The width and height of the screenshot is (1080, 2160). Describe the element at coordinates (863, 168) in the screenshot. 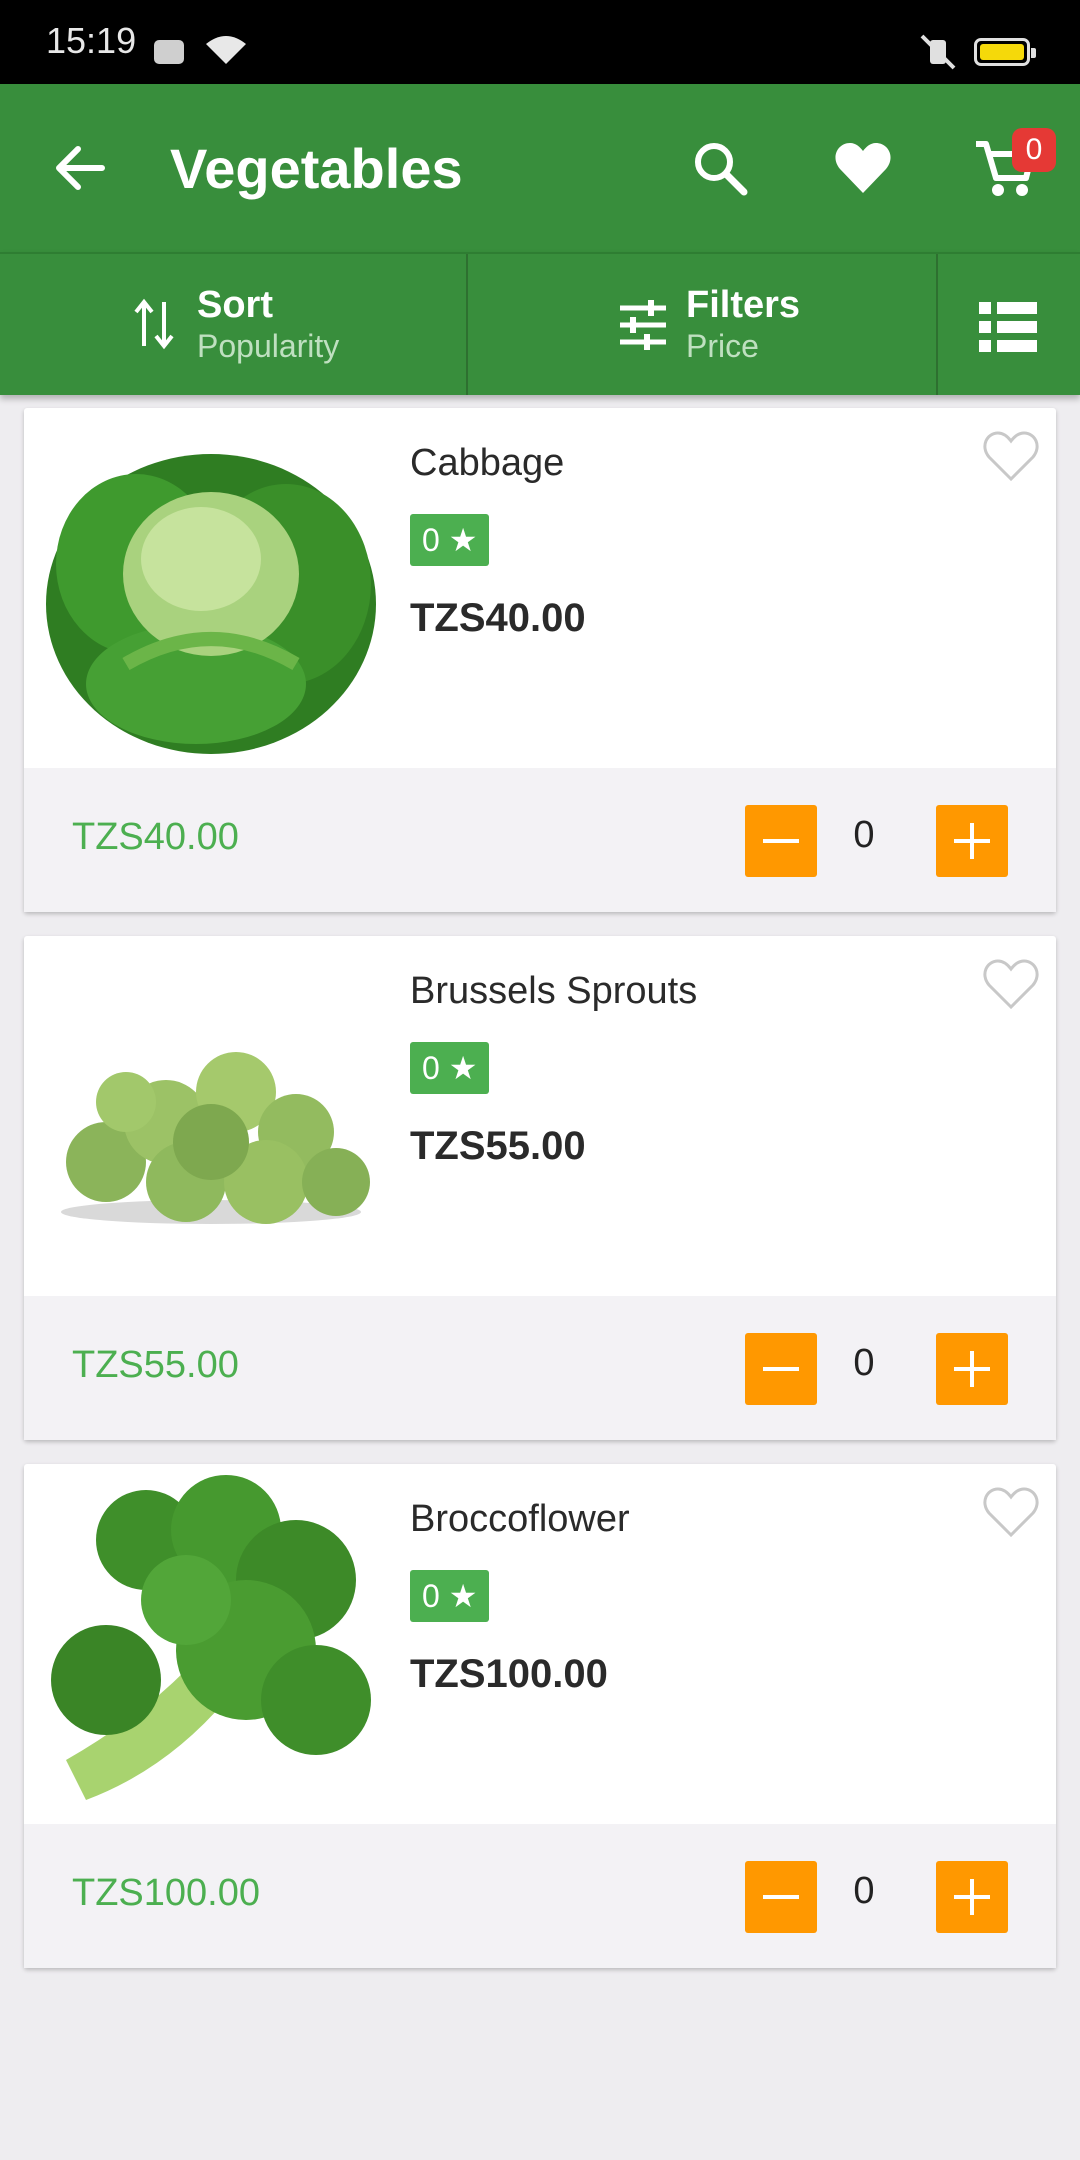

I see `wishlist-heart-icon` at that location.